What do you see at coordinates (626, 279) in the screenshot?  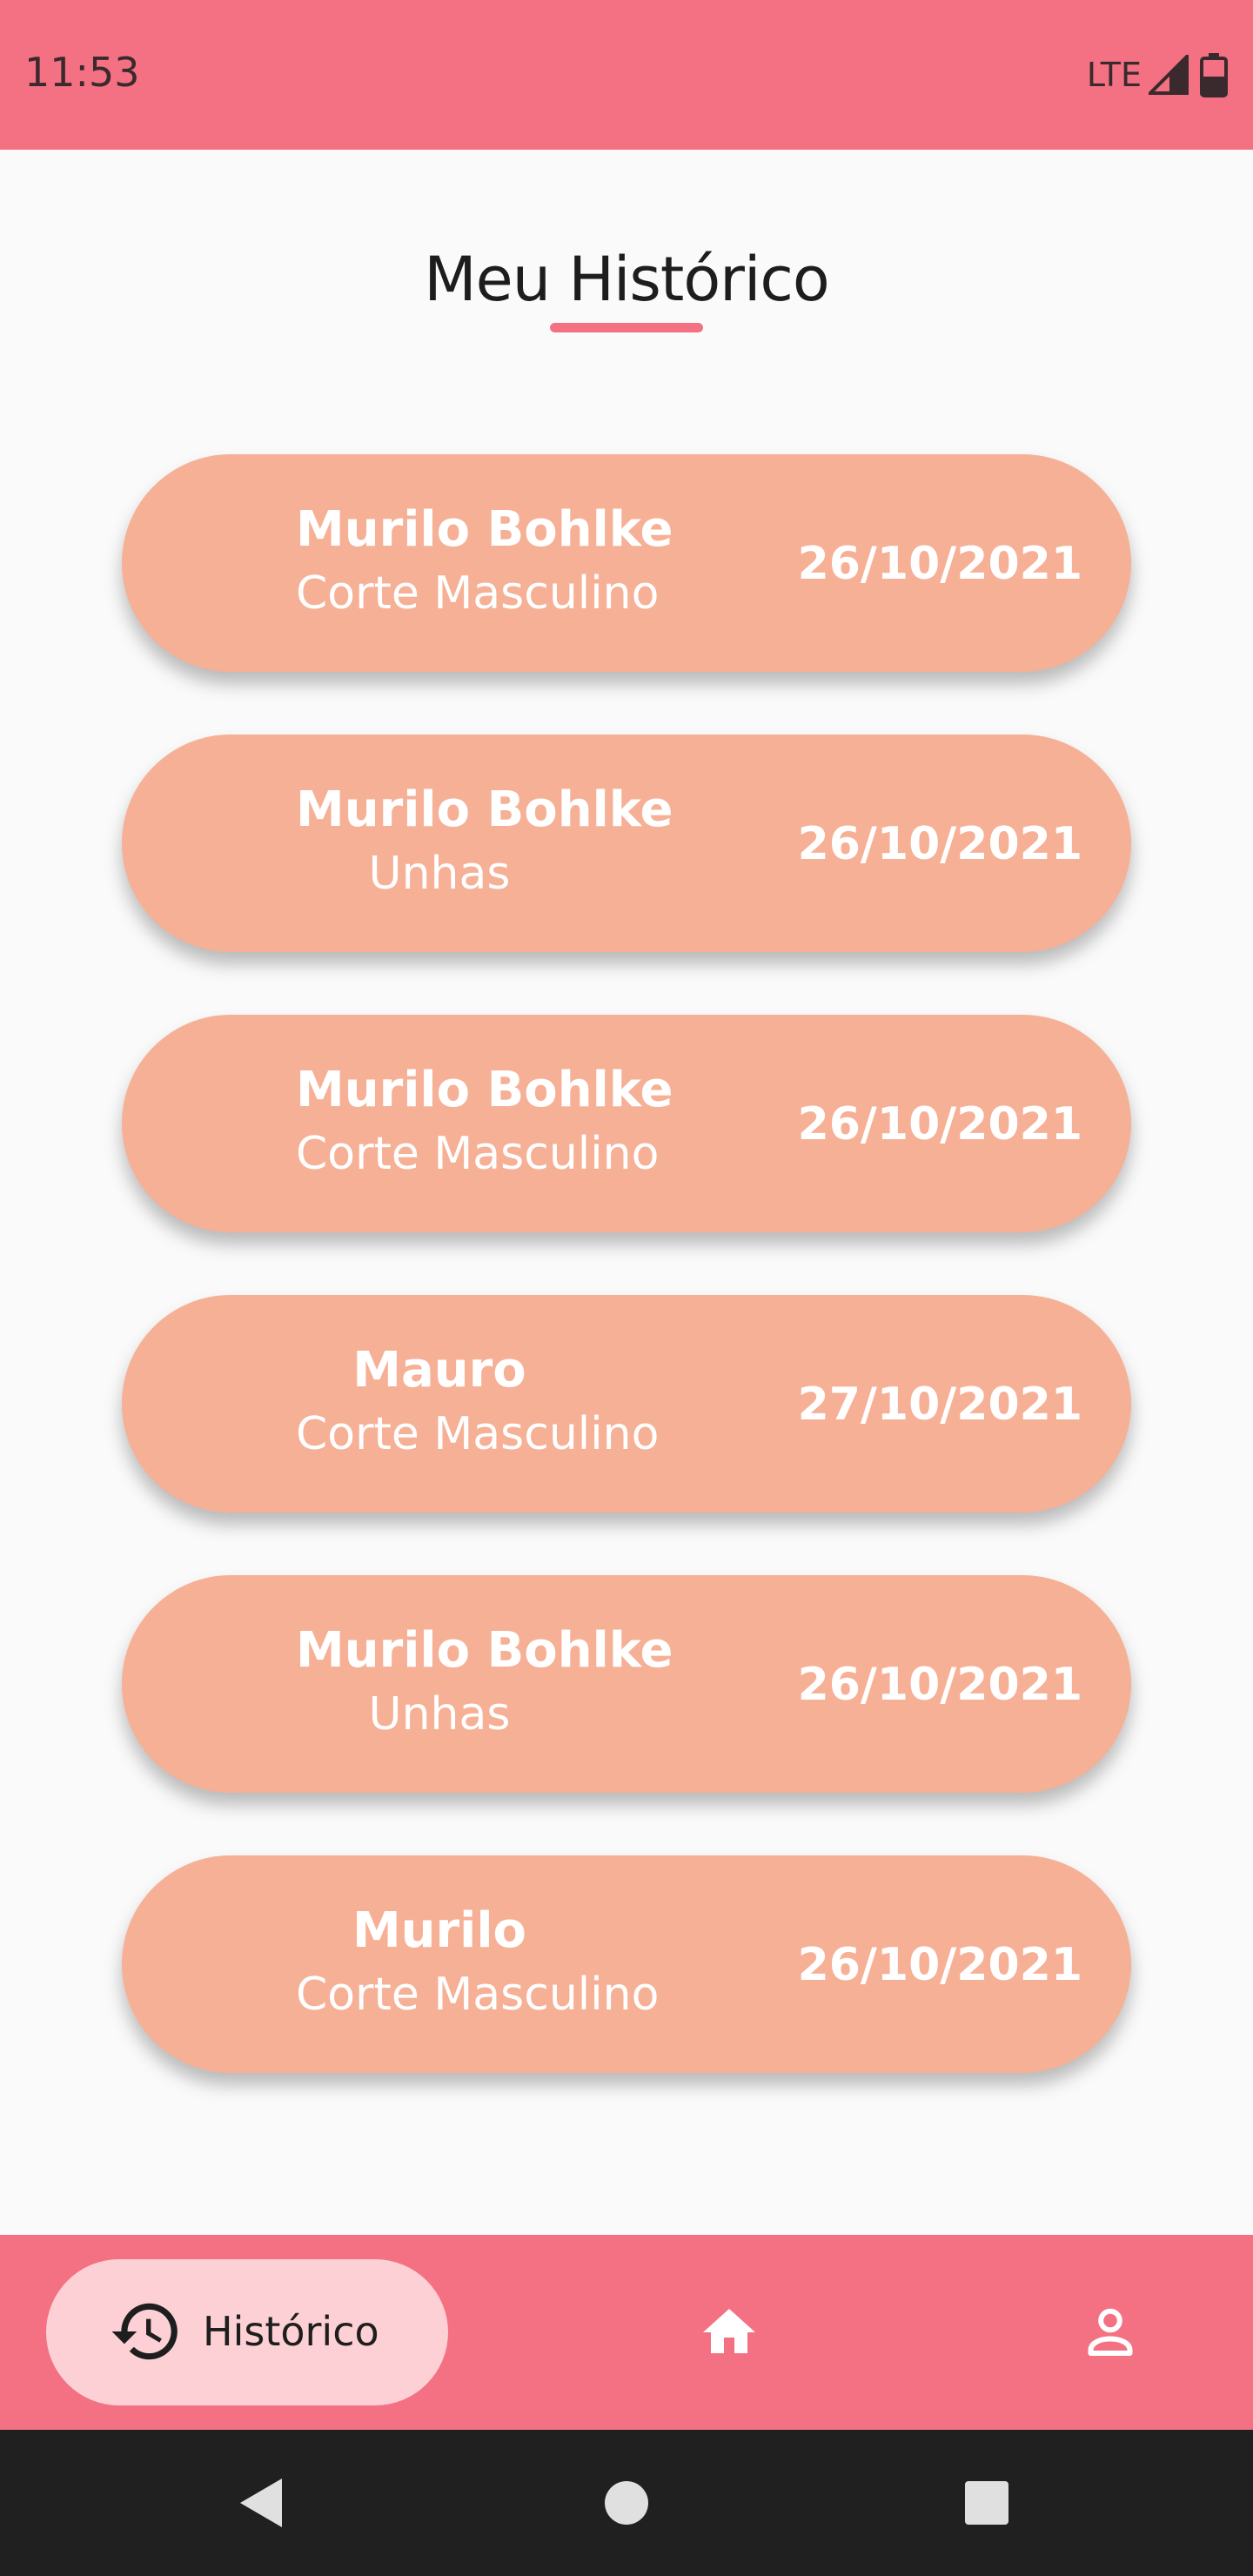 I see `page-title: Meu Histórico` at bounding box center [626, 279].